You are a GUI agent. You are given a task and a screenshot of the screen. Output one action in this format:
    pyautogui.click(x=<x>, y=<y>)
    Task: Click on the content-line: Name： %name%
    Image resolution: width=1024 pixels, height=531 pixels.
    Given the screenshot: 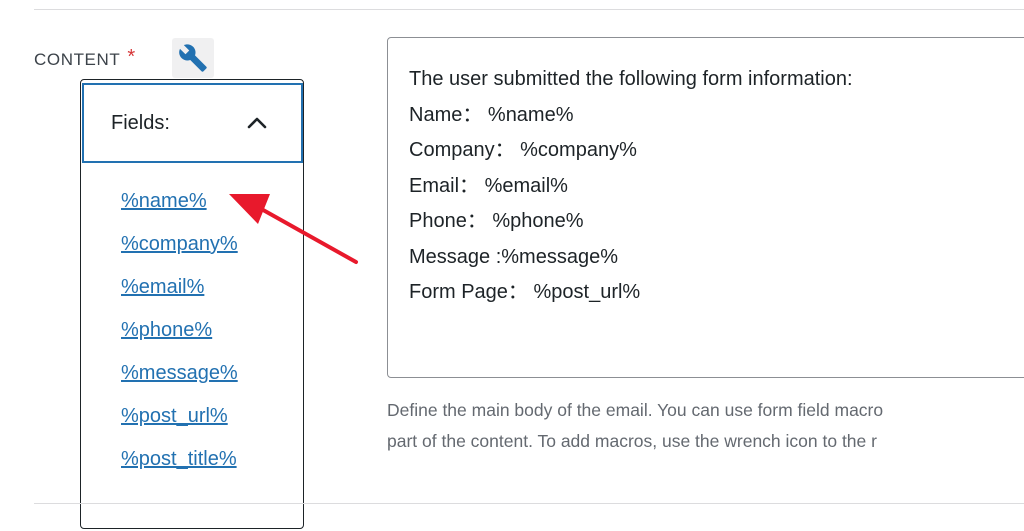 What is the action you would take?
    pyautogui.click(x=491, y=114)
    